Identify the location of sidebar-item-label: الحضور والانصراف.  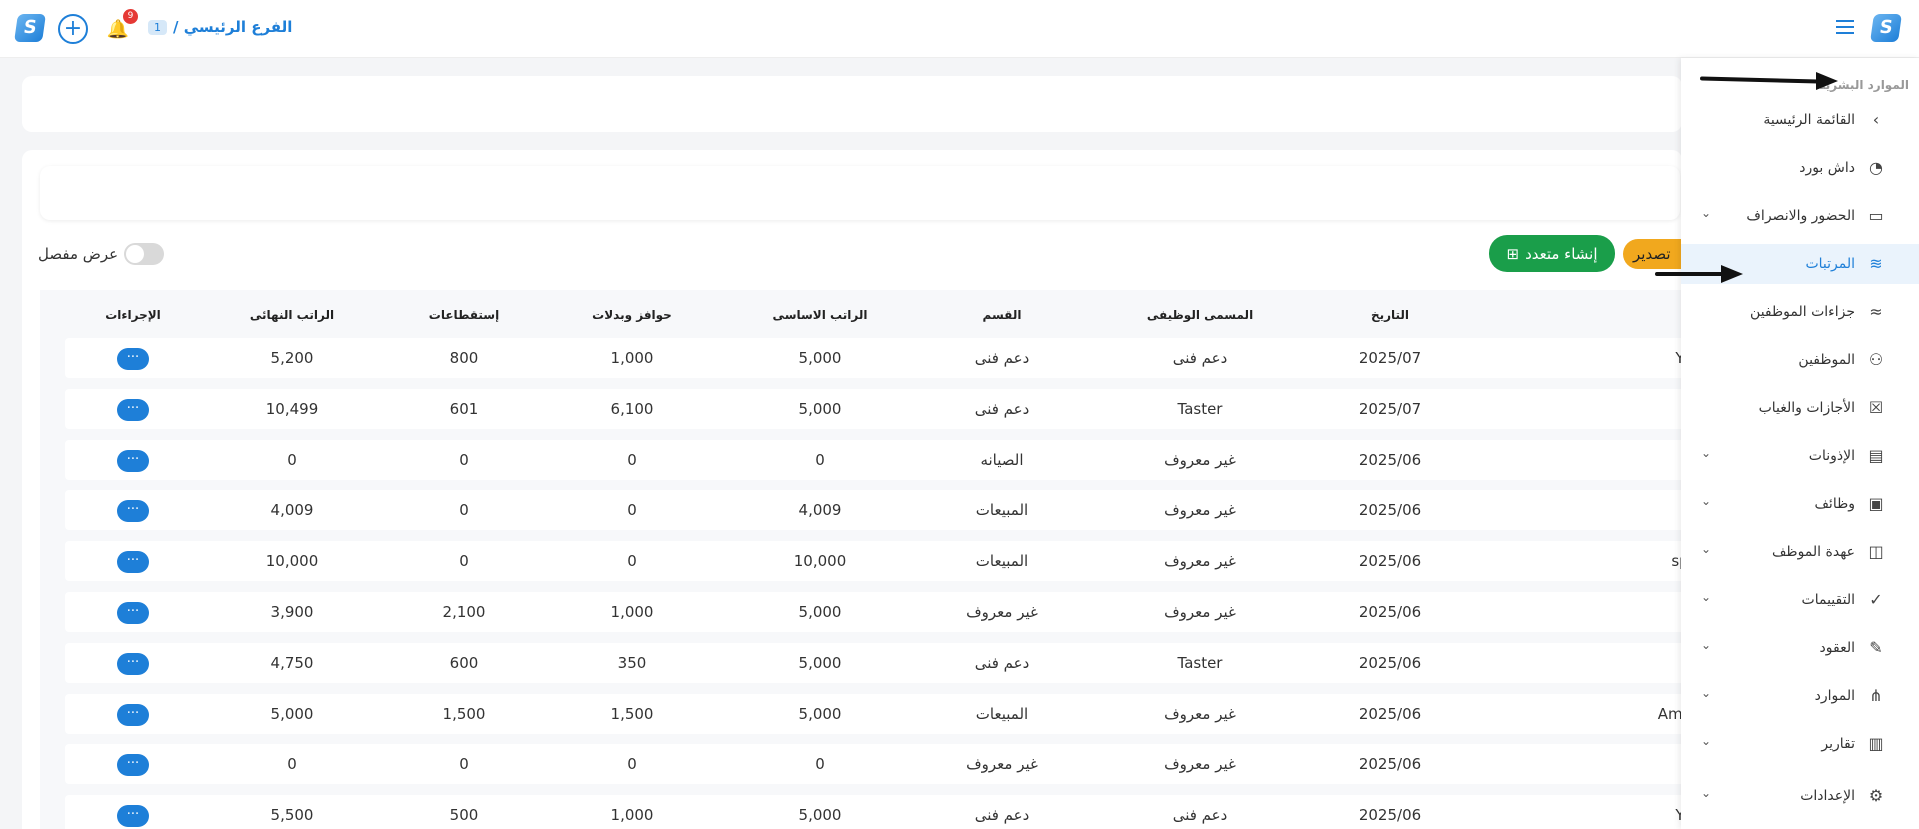
(1800, 216).